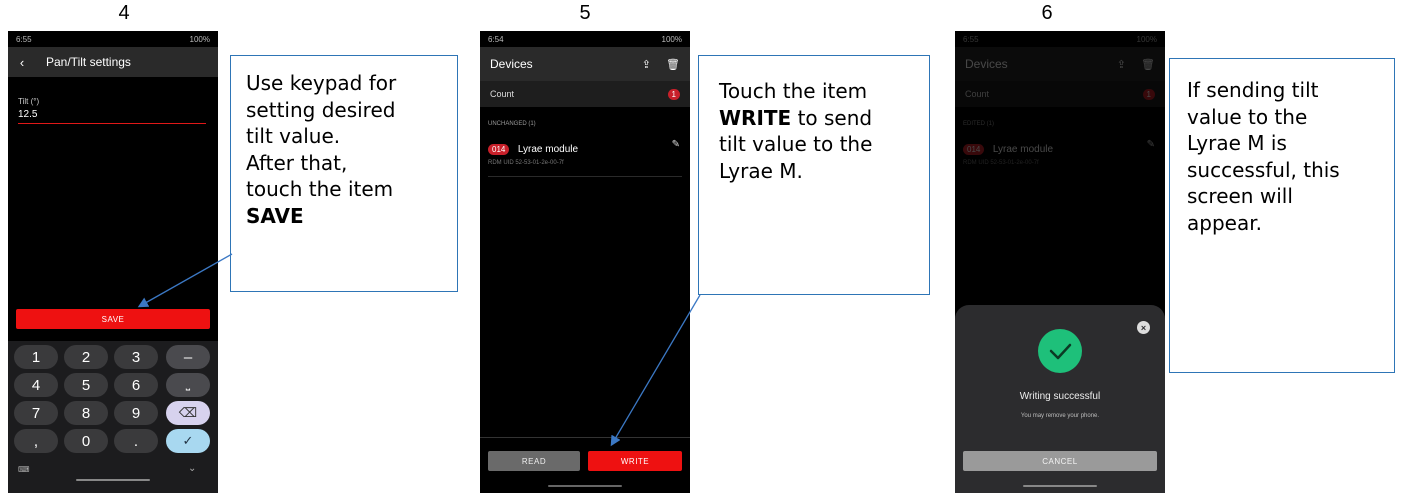  I want to click on arrow-to-save, so click(185, 280).